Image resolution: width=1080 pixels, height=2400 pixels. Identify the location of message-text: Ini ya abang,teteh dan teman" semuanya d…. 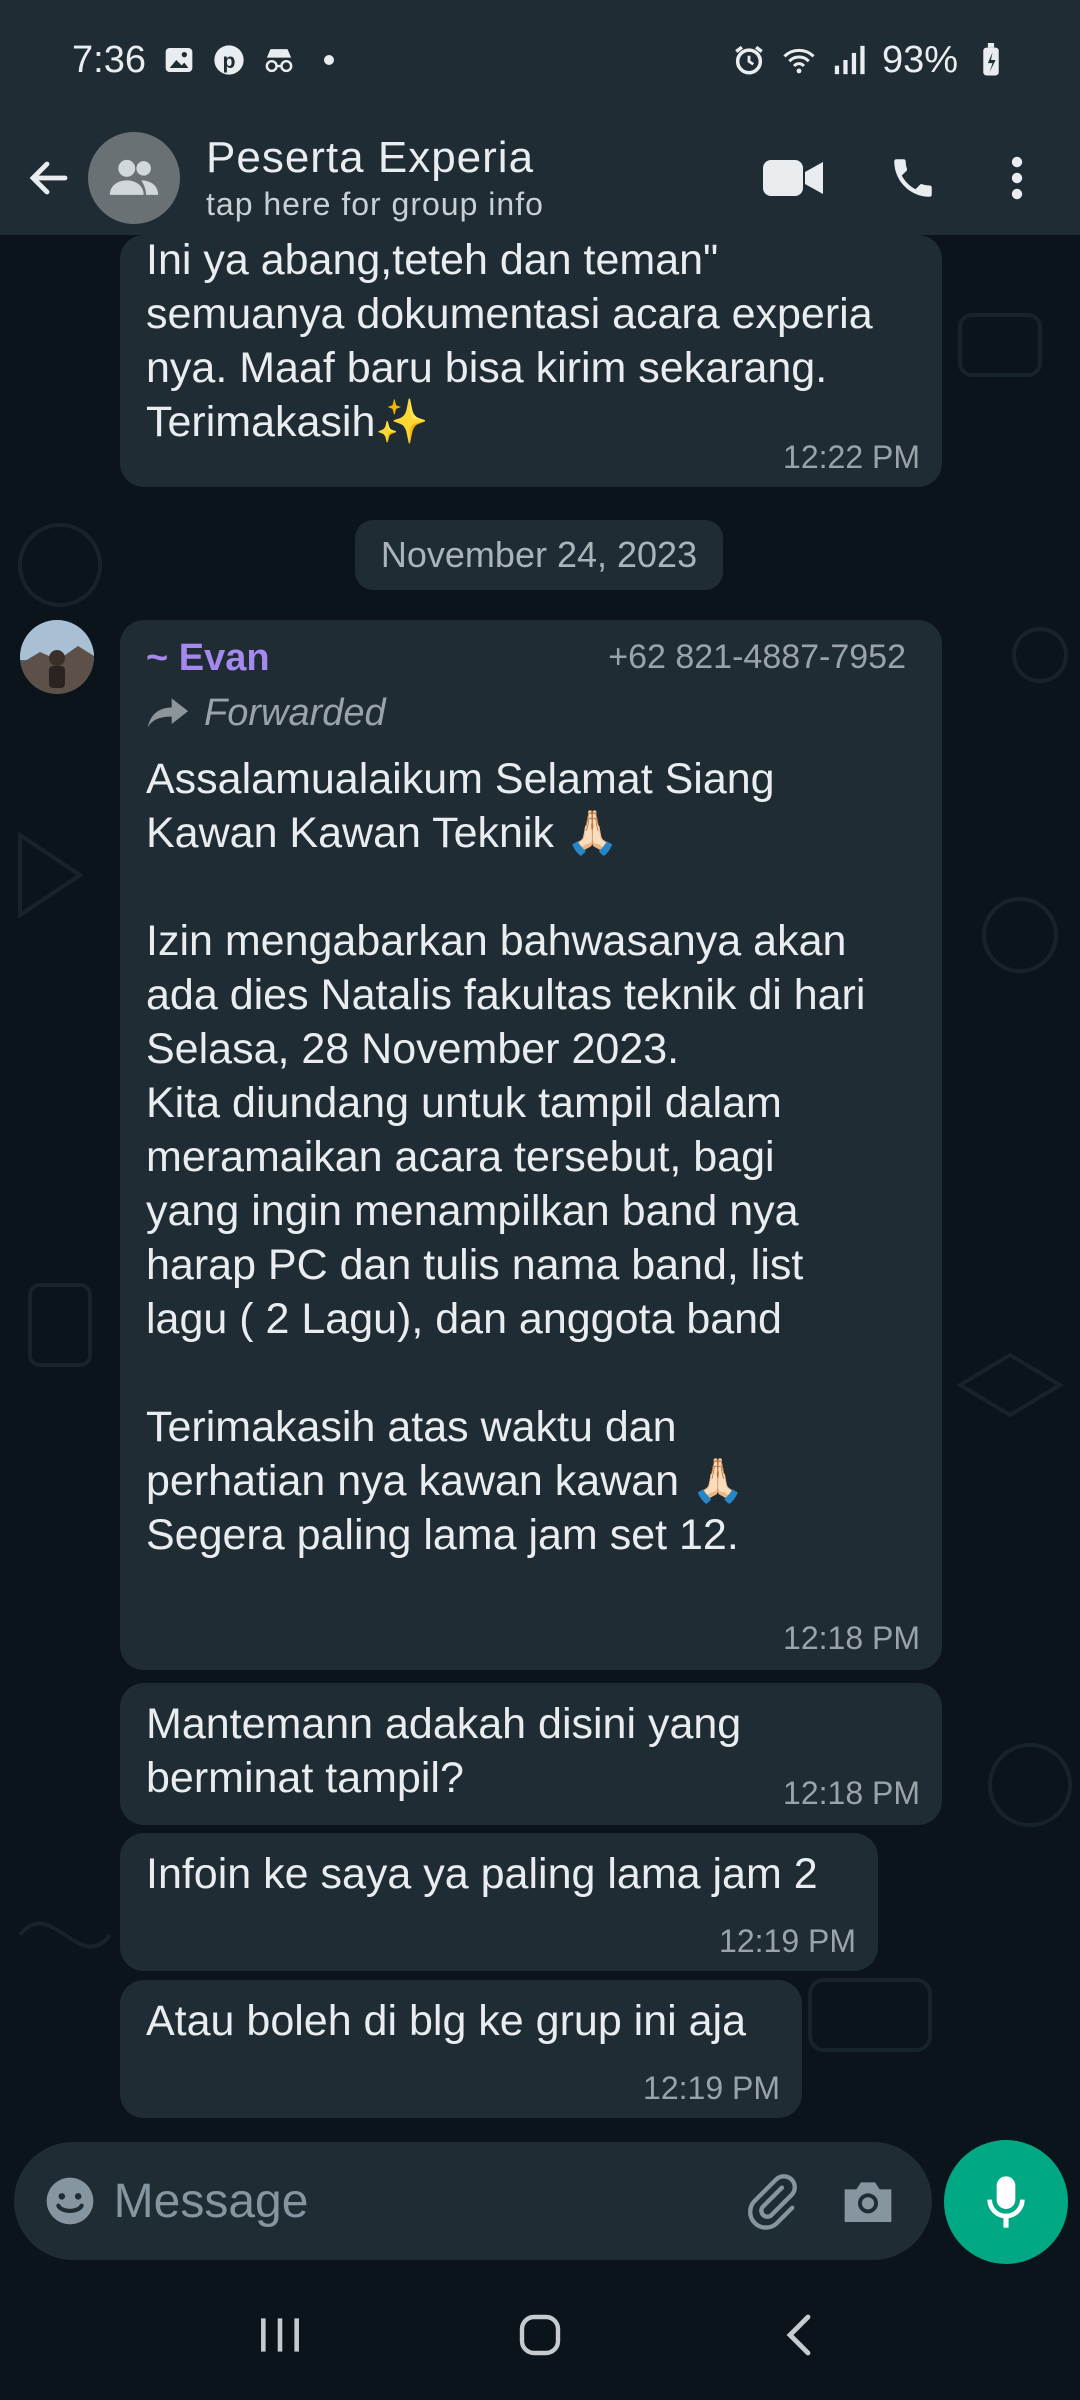
(509, 341).